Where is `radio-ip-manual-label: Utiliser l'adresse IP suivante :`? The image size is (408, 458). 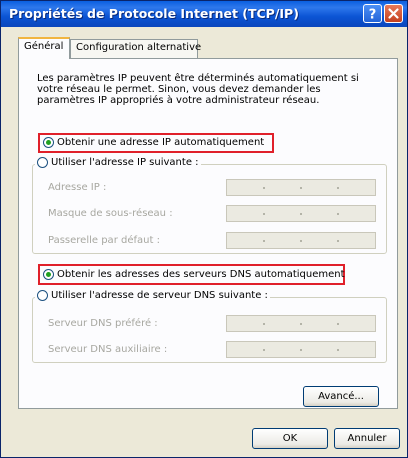 radio-ip-manual-label: Utiliser l'adresse IP suivante : is located at coordinates (125, 162).